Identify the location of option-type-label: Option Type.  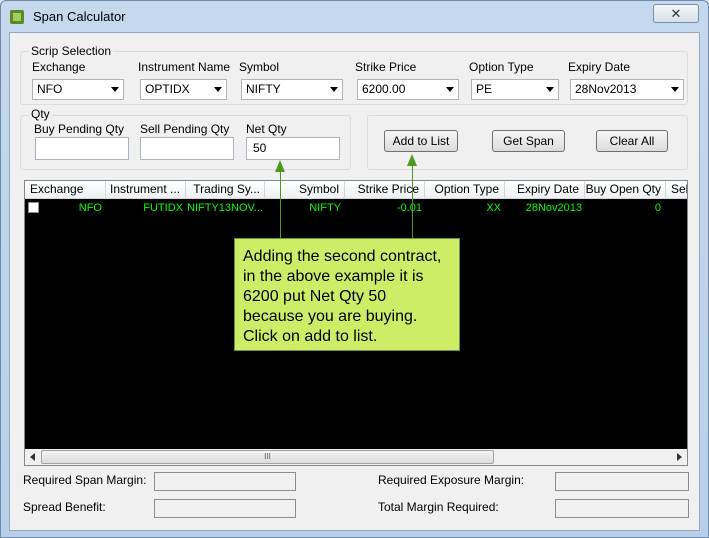
(501, 67).